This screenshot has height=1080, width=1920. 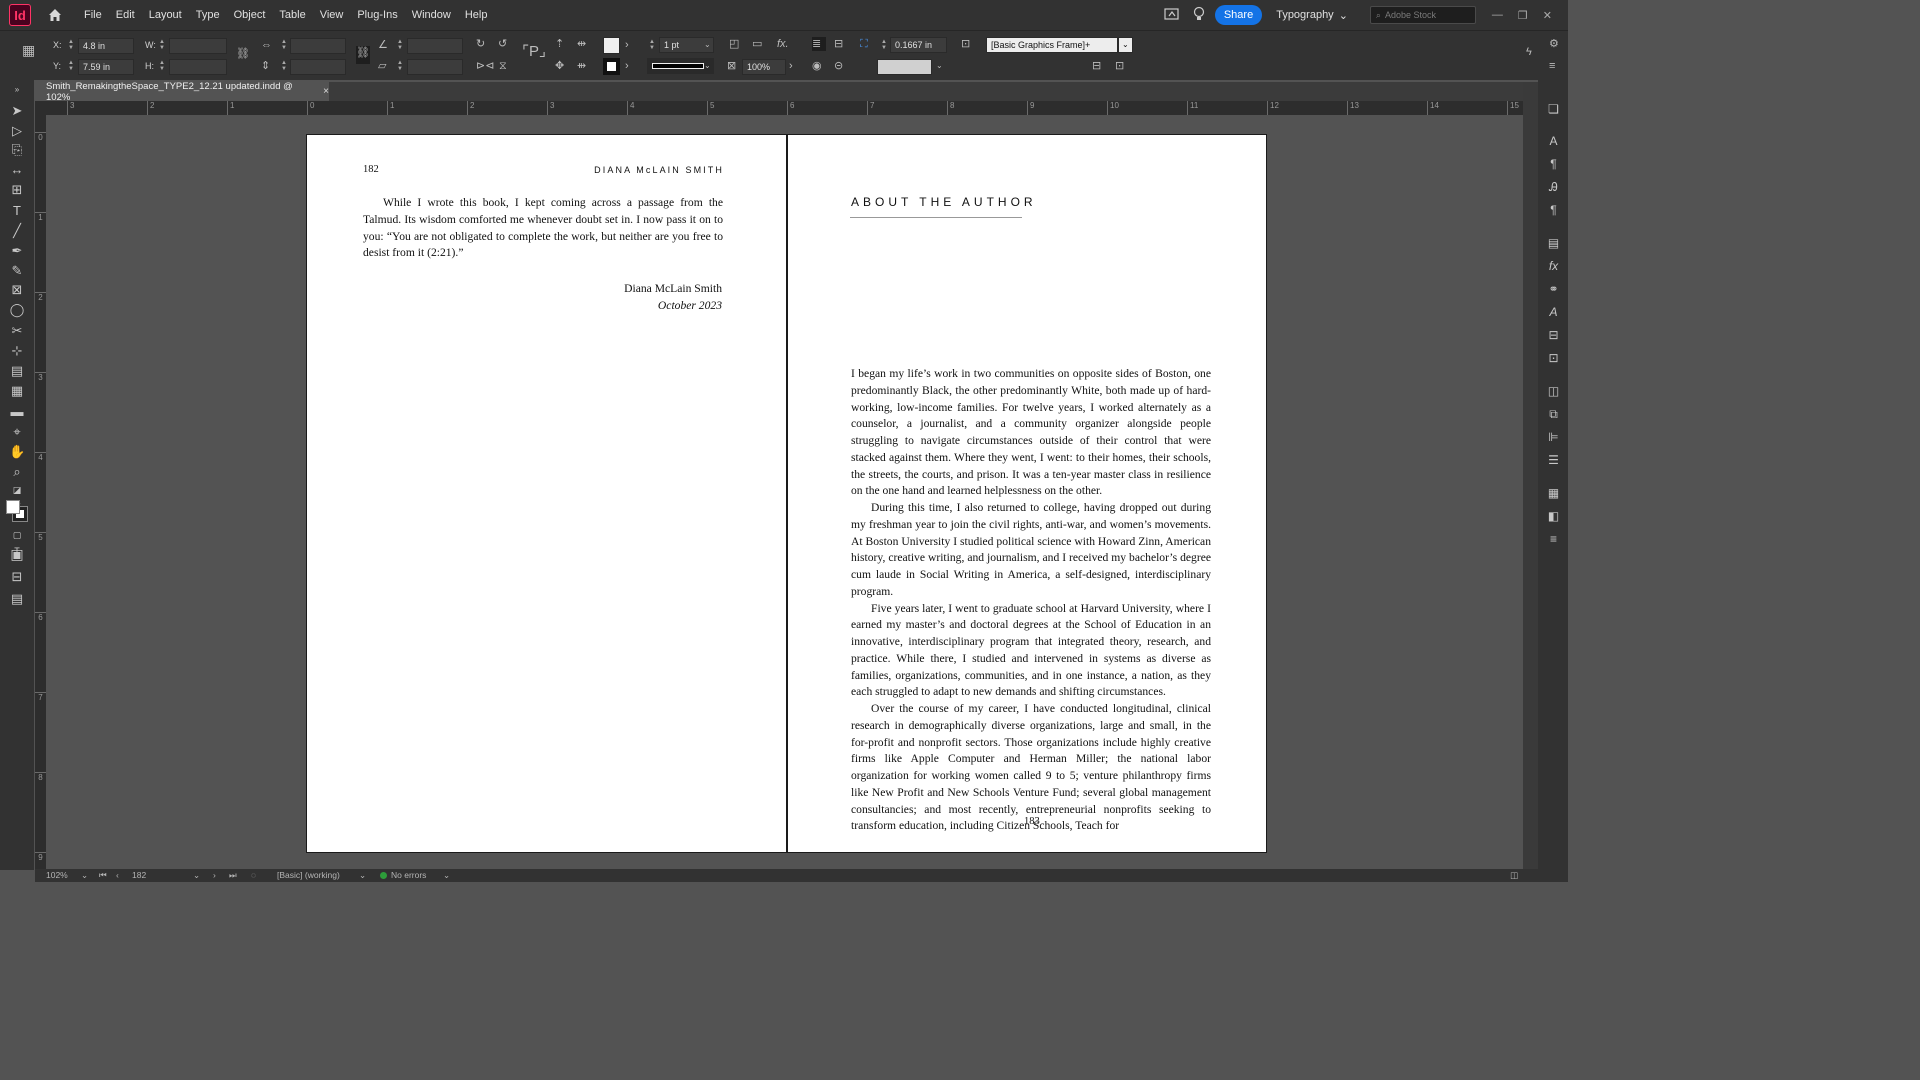 I want to click on adobe-stock-search: ⌕ Adobe Stock, so click(x=1422, y=15).